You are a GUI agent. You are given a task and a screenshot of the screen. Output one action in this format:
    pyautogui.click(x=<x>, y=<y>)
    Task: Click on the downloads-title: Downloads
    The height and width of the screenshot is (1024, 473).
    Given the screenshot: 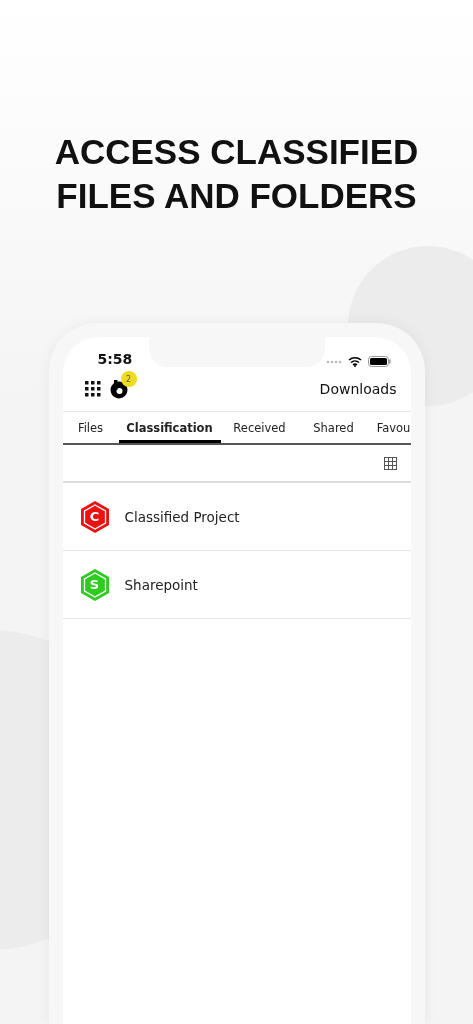 What is the action you would take?
    pyautogui.click(x=358, y=389)
    